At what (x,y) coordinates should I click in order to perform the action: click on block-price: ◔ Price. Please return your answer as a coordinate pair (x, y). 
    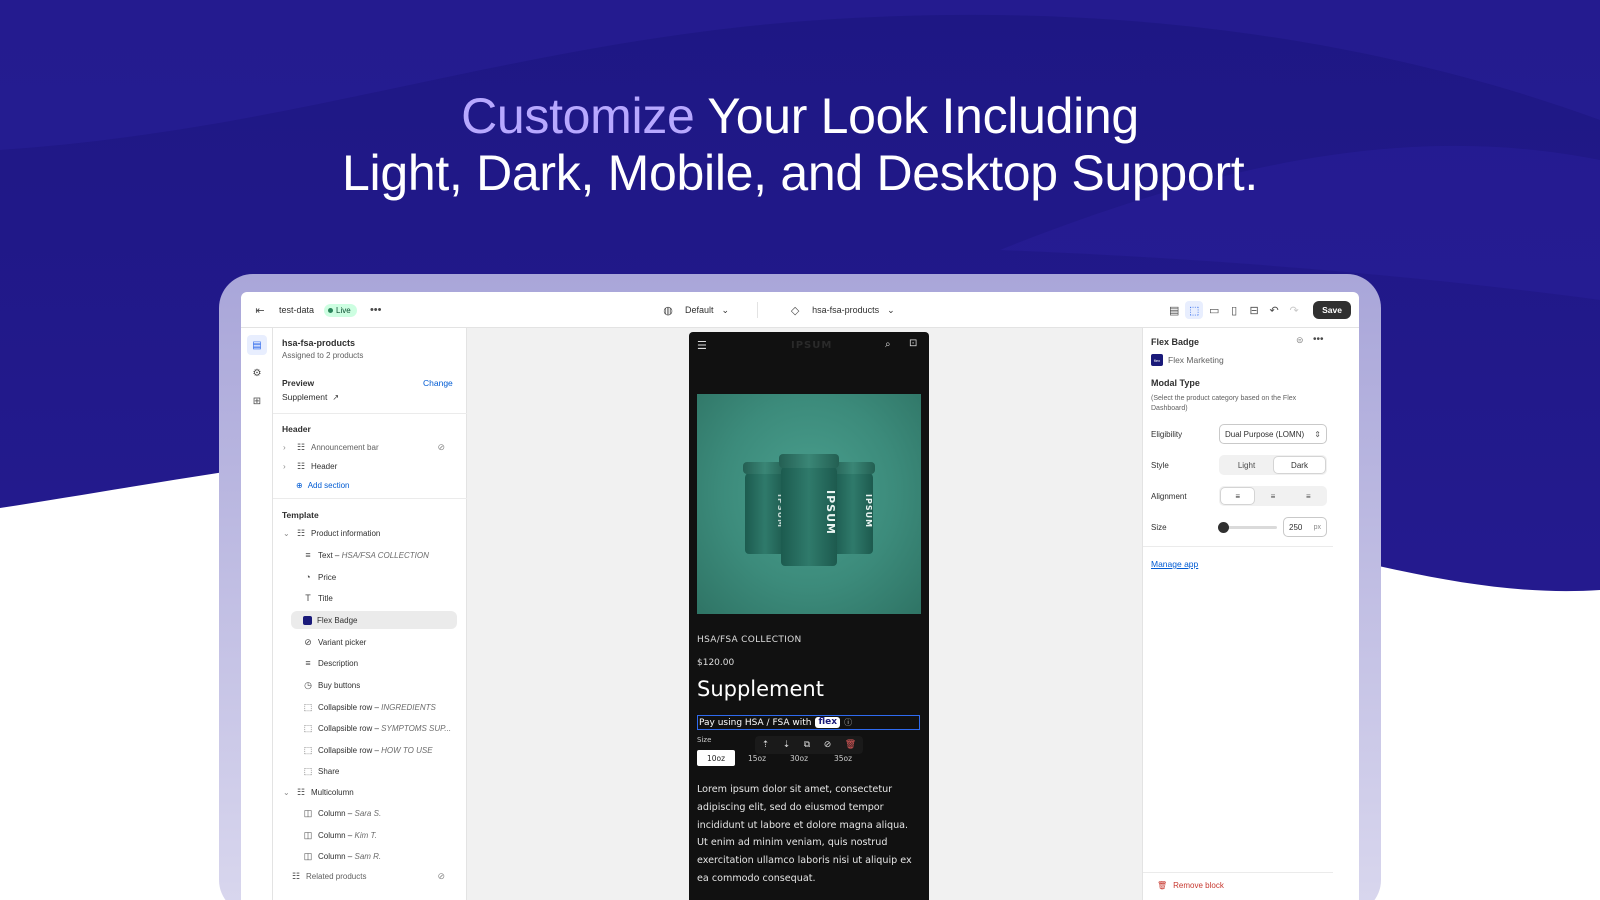
    Looking at the image, I should click on (319, 577).